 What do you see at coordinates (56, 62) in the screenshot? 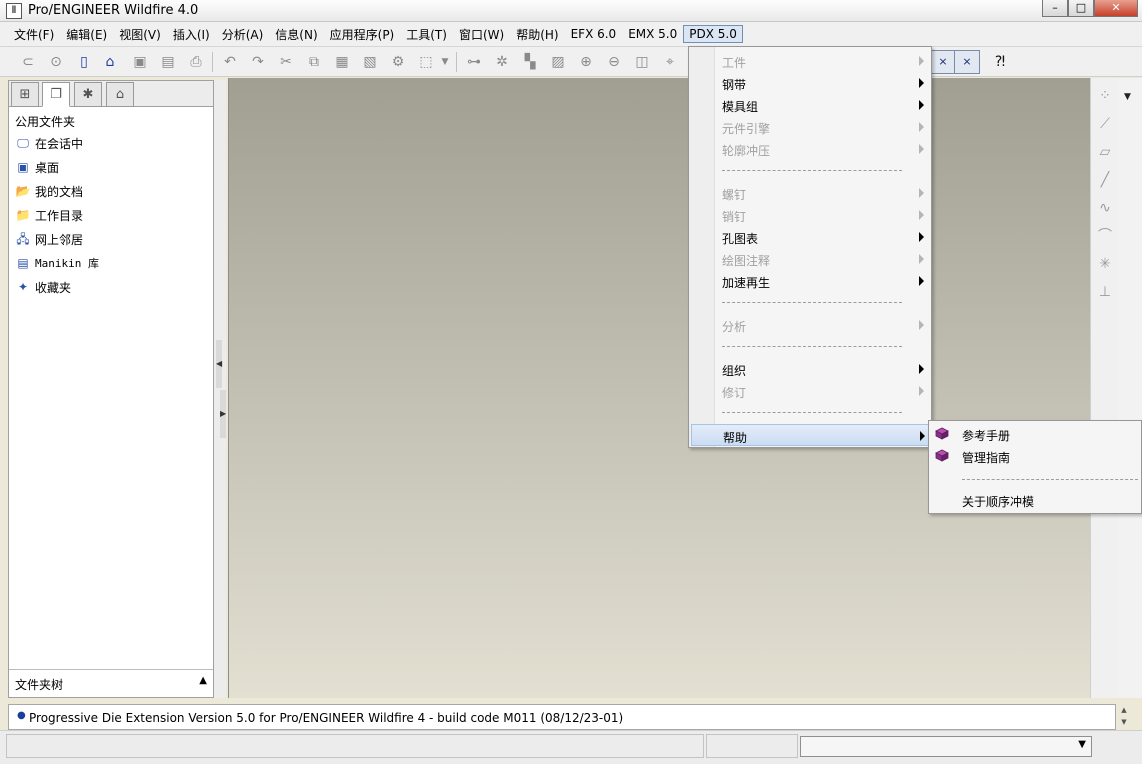
I see `link-icon: ⊙` at bounding box center [56, 62].